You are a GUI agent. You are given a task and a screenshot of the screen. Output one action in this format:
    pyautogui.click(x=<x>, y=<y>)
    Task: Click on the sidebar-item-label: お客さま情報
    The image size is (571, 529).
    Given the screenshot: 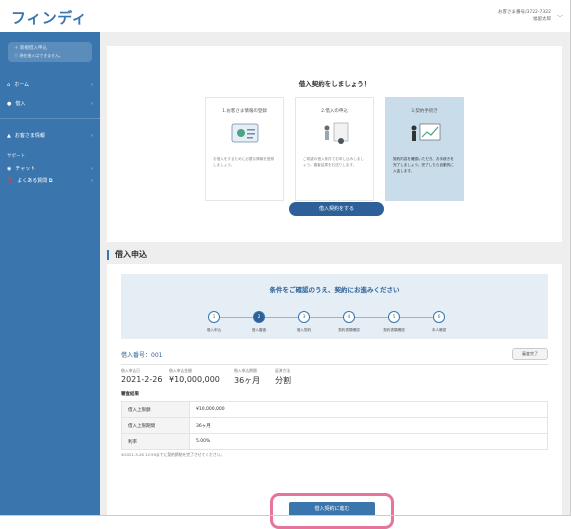 What is the action you would take?
    pyautogui.click(x=29, y=136)
    